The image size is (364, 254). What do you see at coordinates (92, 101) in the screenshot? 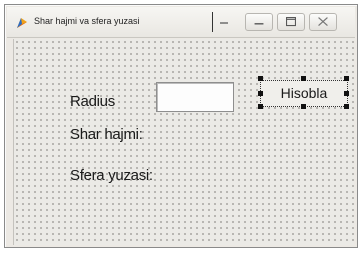
I see `radius-label: Radius` at bounding box center [92, 101].